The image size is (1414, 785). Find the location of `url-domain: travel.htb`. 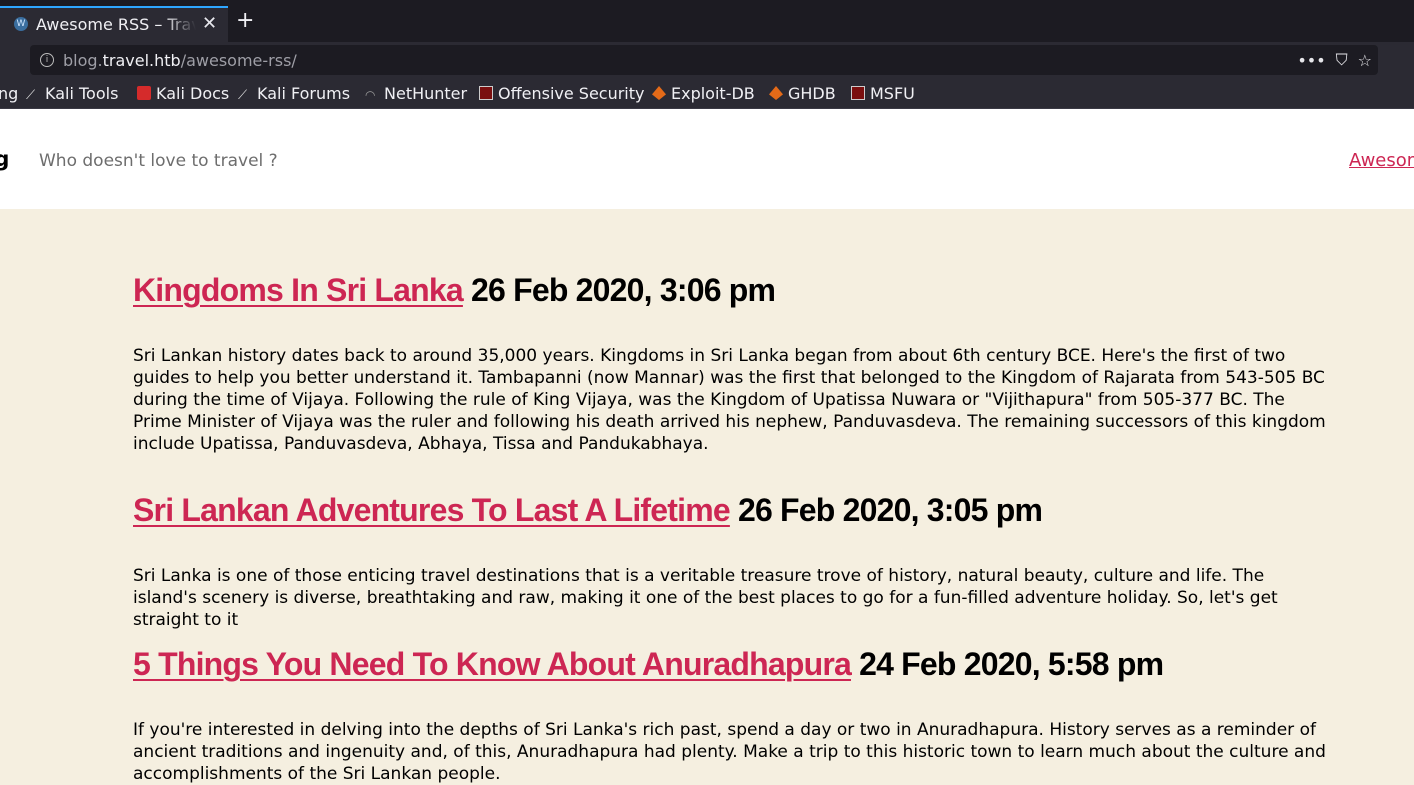

url-domain: travel.htb is located at coordinates (141, 60).